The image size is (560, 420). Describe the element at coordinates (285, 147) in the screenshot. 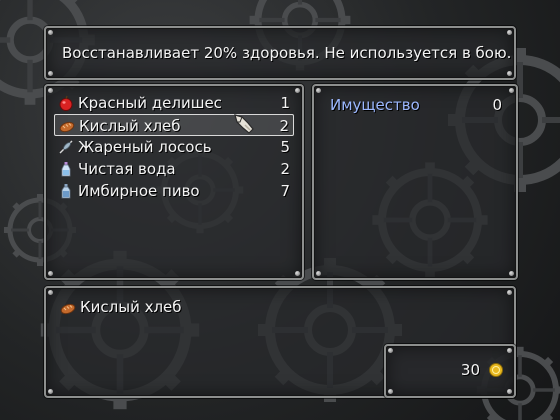

I see `item-quantity: 5` at that location.